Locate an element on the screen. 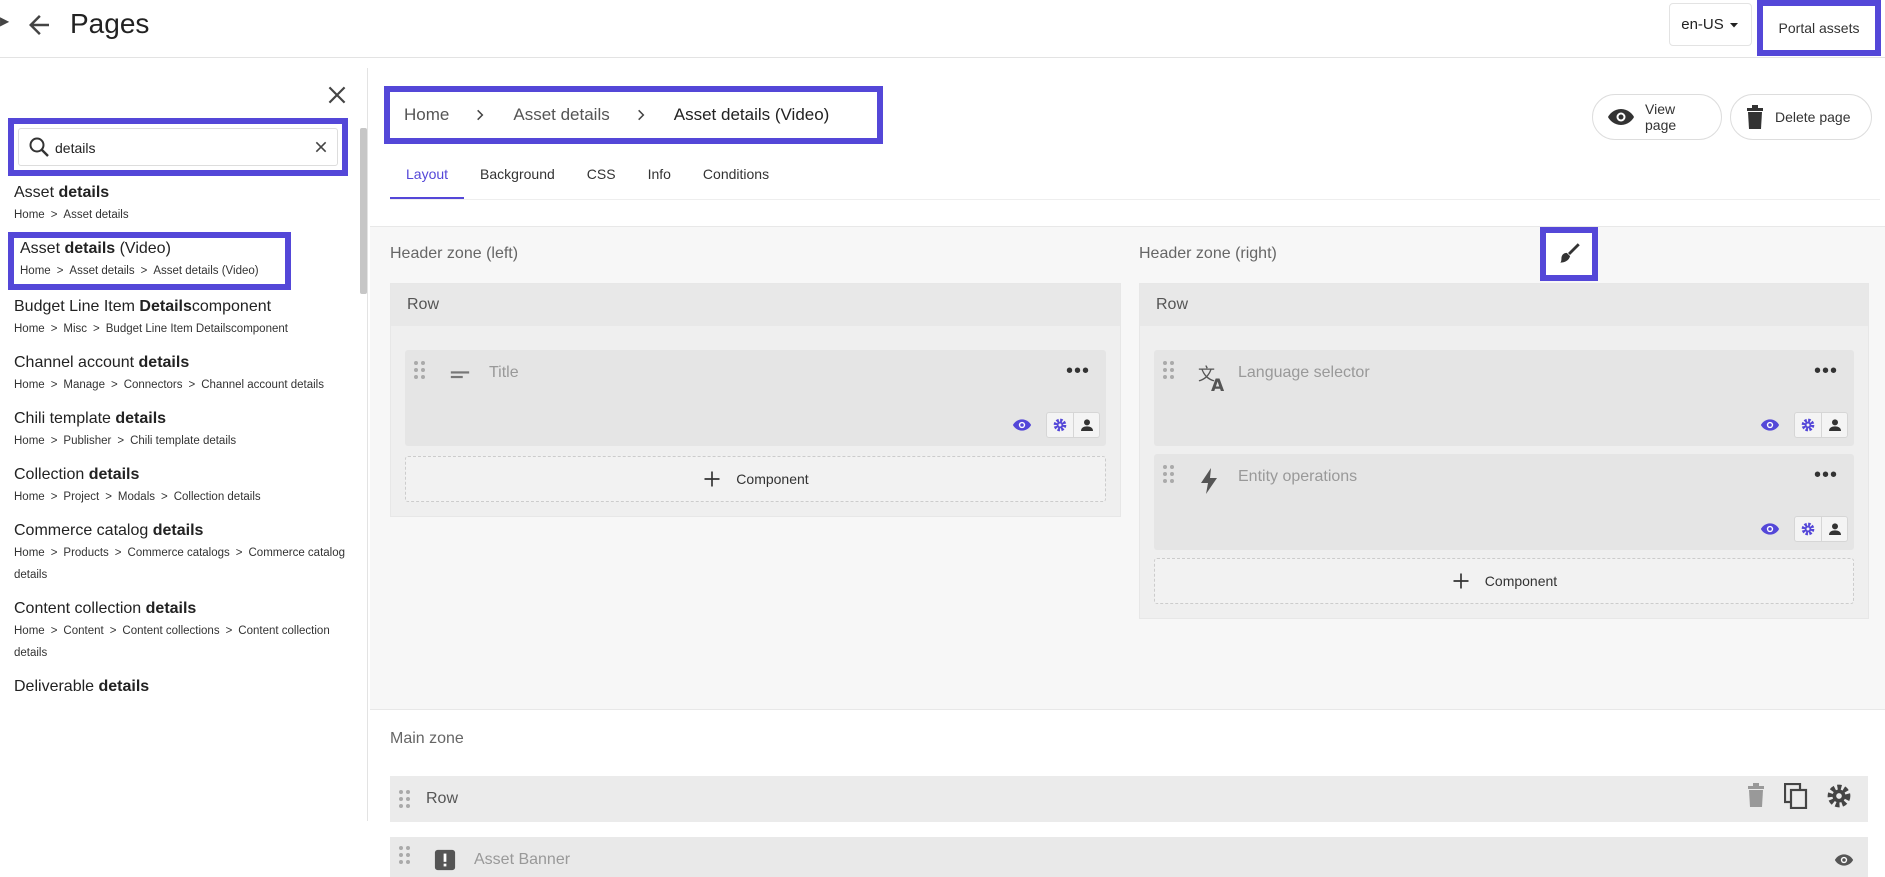  locale-dropdown: en-US is located at coordinates (1710, 24).